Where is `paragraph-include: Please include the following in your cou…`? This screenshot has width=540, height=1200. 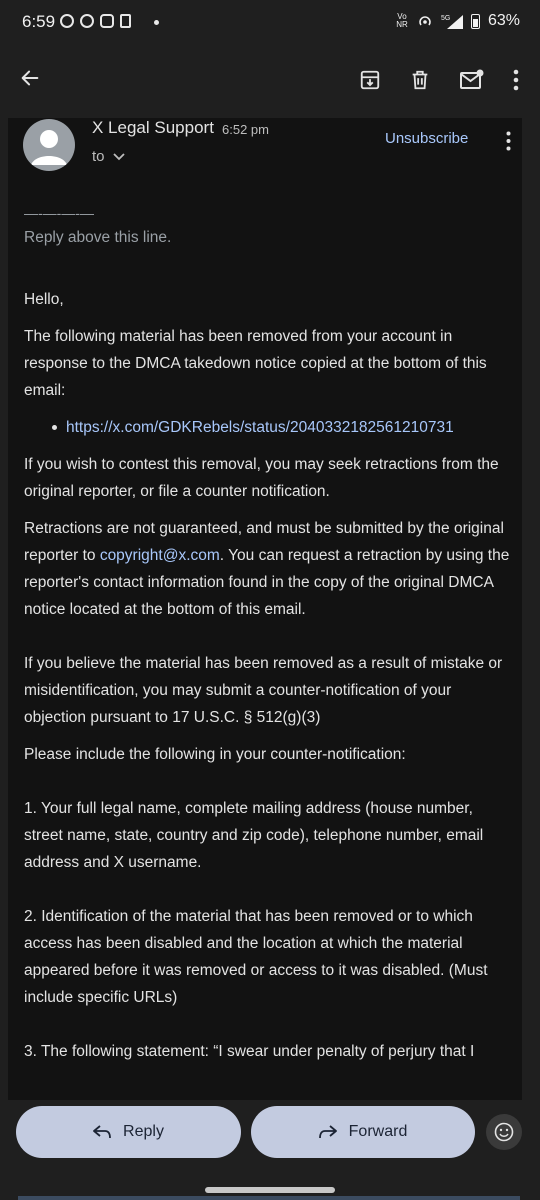
paragraph-include: Please include the following in your cou… is located at coordinates (215, 754).